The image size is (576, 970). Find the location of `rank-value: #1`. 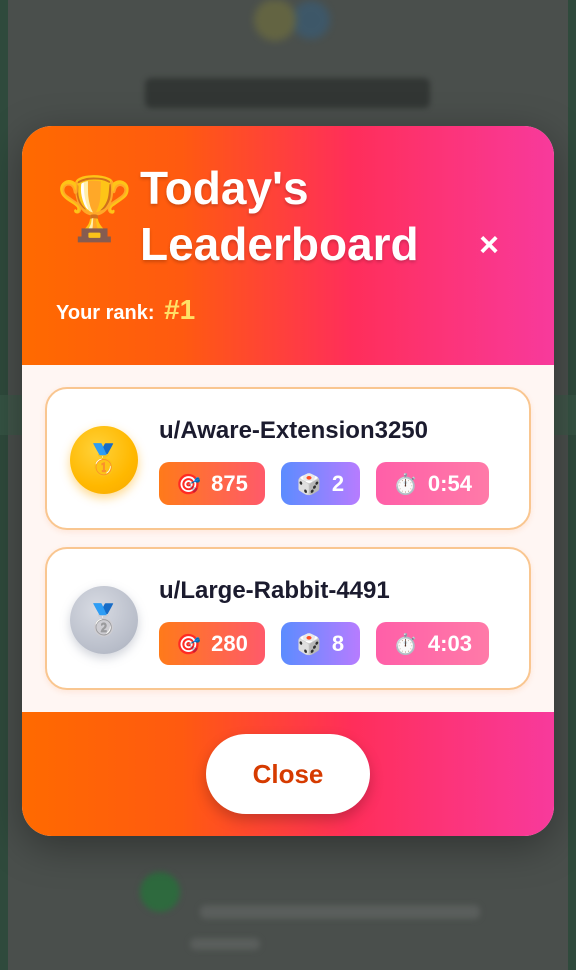

rank-value: #1 is located at coordinates (180, 309).